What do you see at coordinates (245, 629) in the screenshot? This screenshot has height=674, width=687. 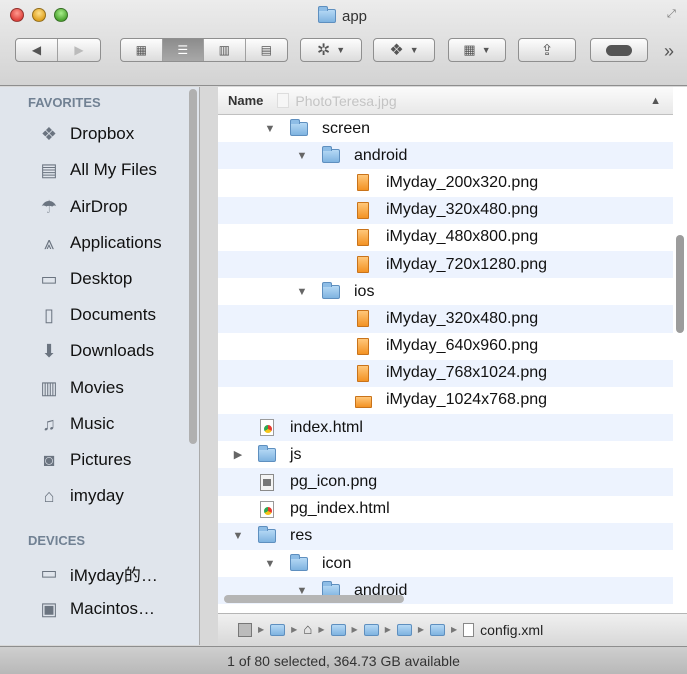 I see `disk-icon` at bounding box center [245, 629].